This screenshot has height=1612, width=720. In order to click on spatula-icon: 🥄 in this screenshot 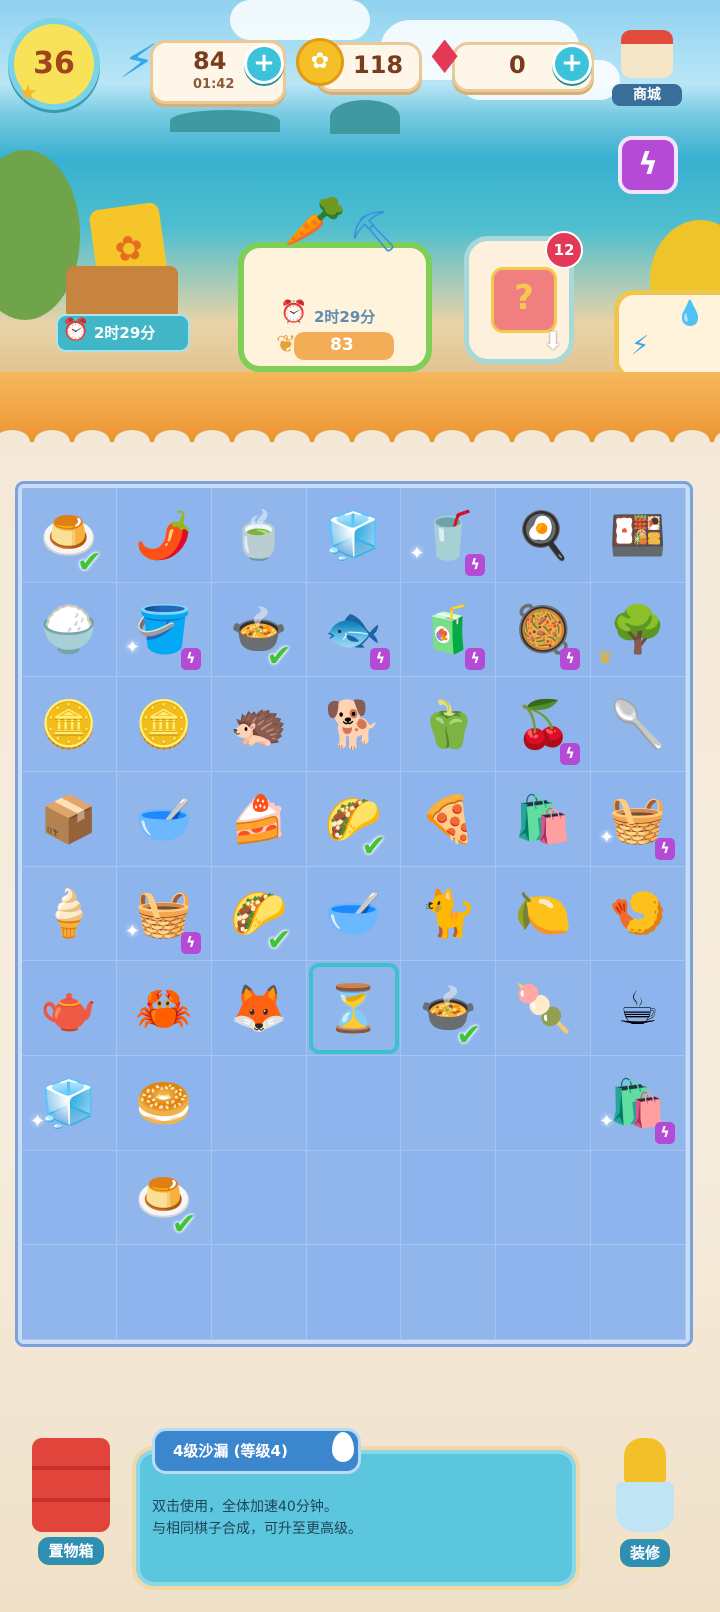, I will do `click(638, 724)`.